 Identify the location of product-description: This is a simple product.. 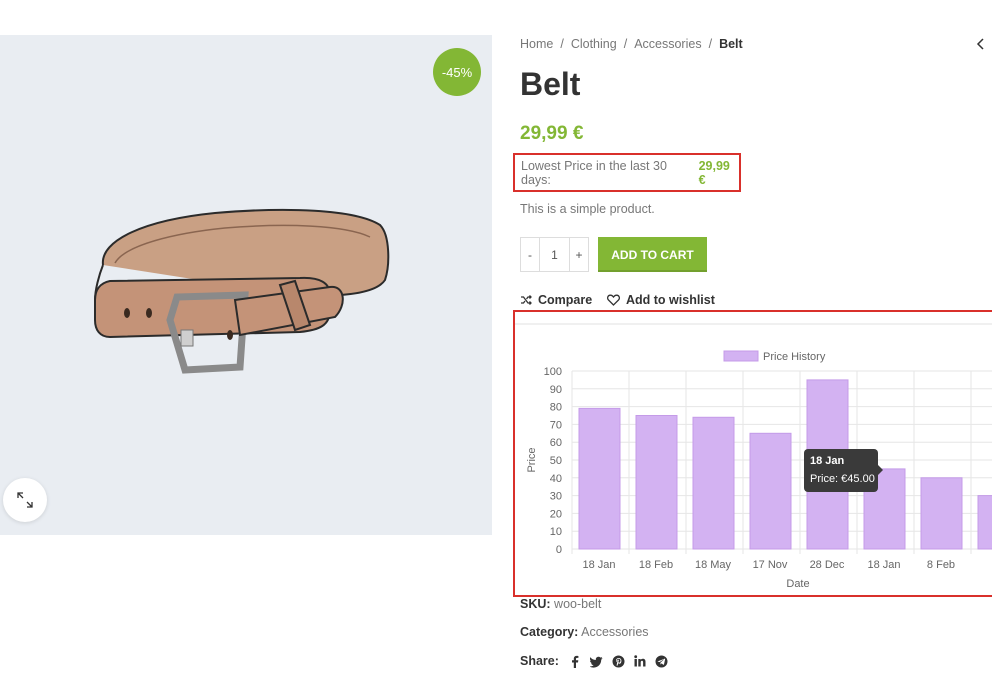
(587, 209).